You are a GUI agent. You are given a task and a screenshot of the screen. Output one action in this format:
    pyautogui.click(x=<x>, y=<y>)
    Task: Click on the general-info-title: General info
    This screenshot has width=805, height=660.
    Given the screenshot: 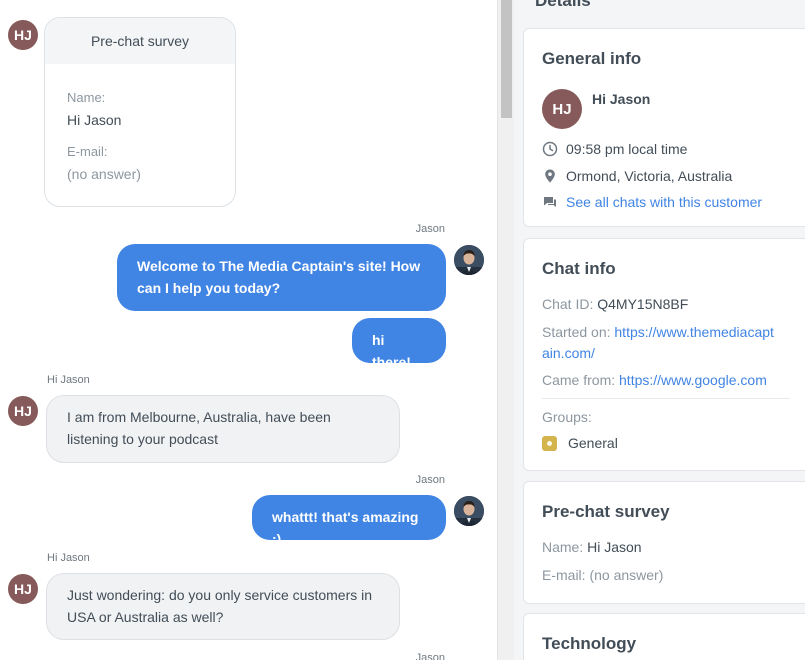 What is the action you would take?
    pyautogui.click(x=592, y=58)
    